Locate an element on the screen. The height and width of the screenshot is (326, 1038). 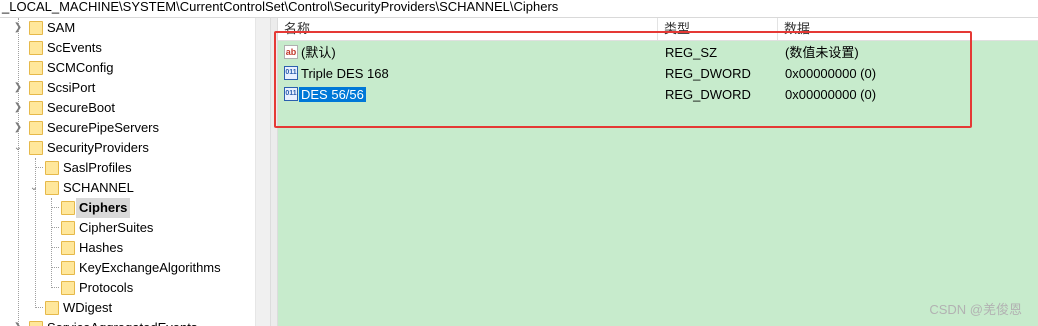
tree-scrollbar is located at coordinates (262, 172).